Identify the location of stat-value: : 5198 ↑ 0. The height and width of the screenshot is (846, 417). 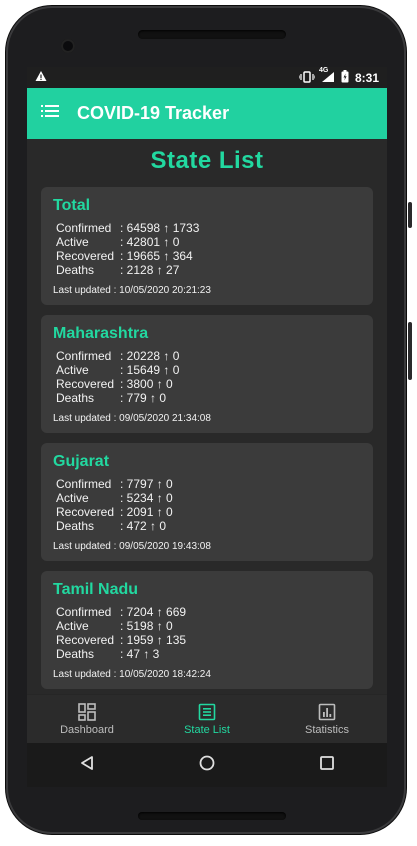
(146, 626).